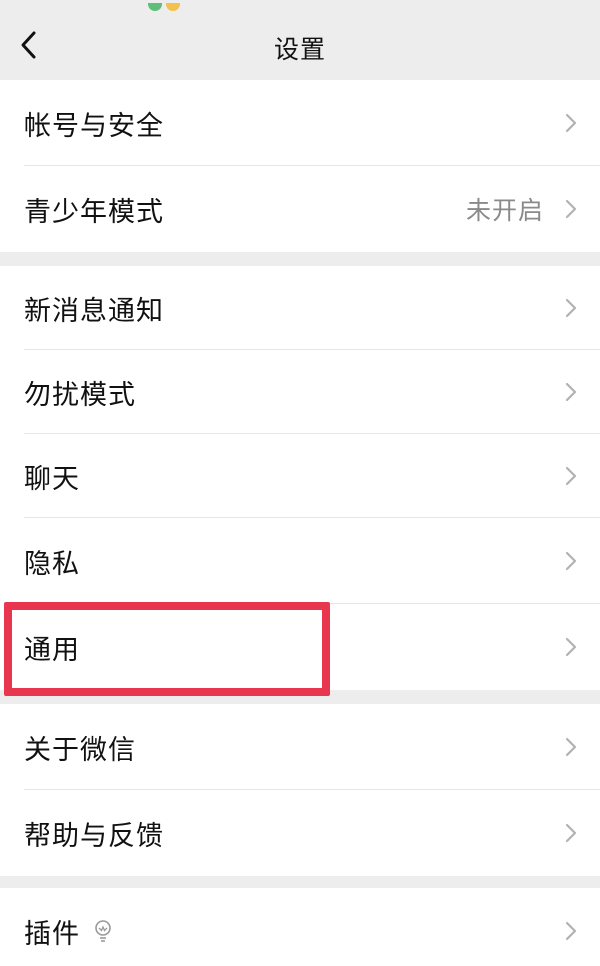 The height and width of the screenshot is (966, 600). Describe the element at coordinates (166, 5) in the screenshot. I see `status-bar-fragment` at that location.